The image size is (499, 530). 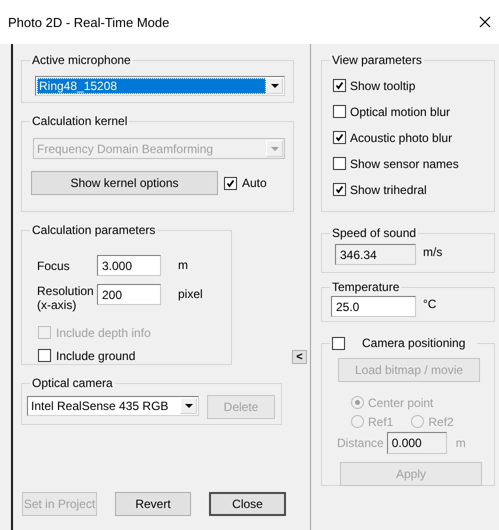 What do you see at coordinates (89, 22) in the screenshot?
I see `window-title: Photo 2D - Real-Time Mode` at bounding box center [89, 22].